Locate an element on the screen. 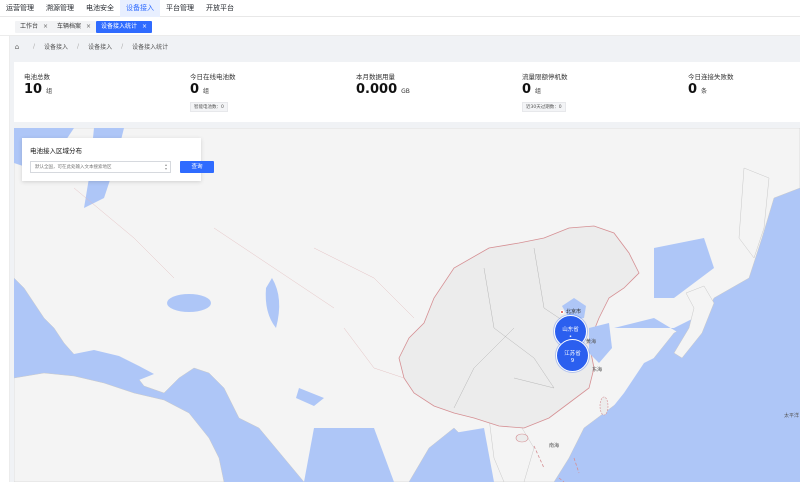 This screenshot has height=482, width=800. select-stepper-icon: ▴ ▾ is located at coordinates (166, 167).